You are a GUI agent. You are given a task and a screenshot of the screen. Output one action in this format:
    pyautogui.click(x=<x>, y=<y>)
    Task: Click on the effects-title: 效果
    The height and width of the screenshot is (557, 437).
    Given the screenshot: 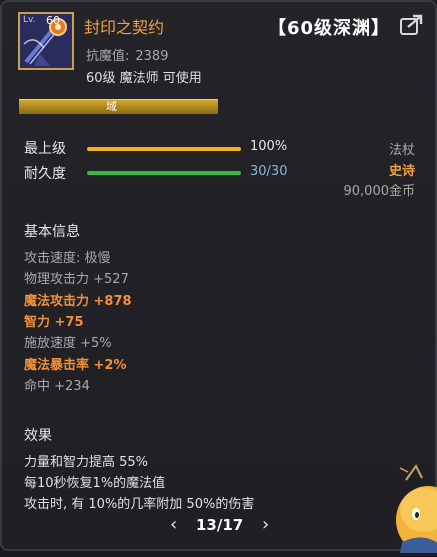 What is the action you would take?
    pyautogui.click(x=38, y=436)
    